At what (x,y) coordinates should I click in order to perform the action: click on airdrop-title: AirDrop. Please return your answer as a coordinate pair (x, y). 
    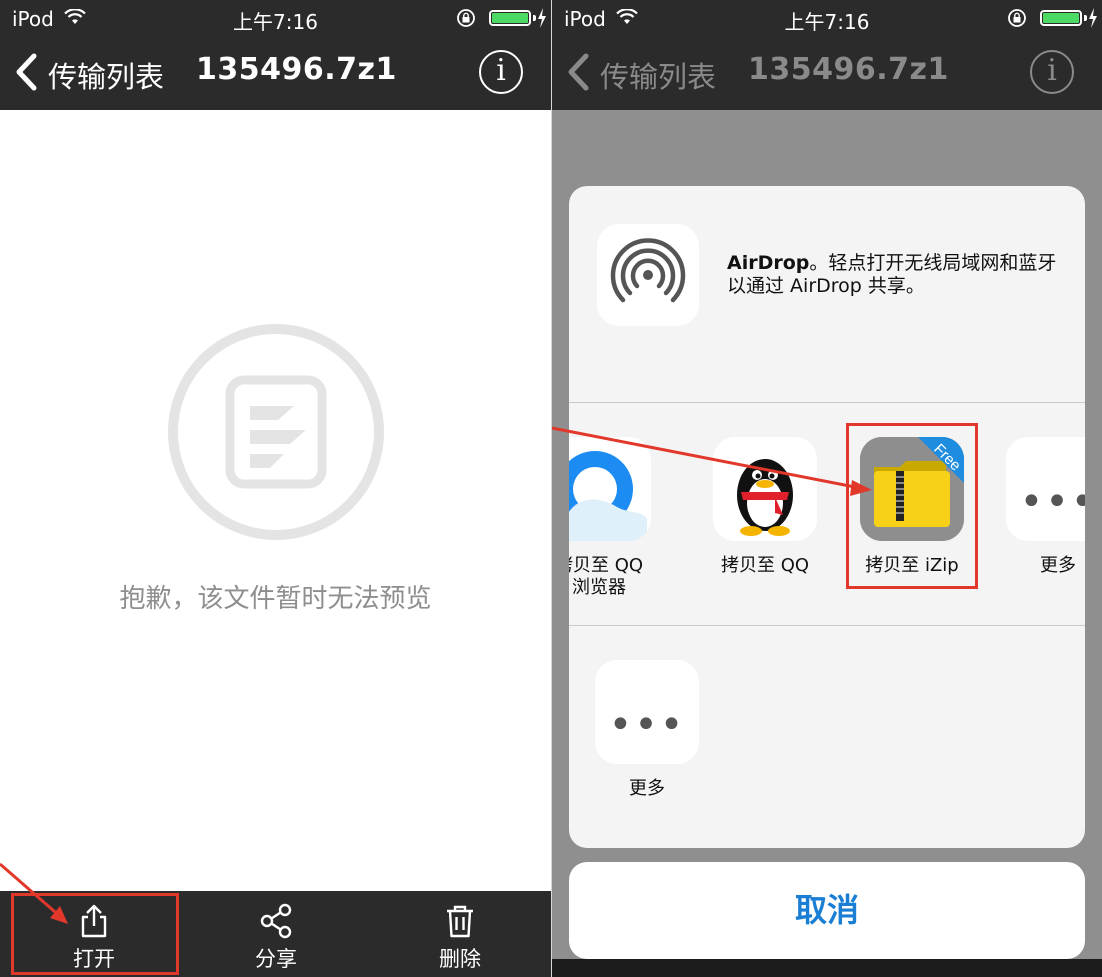
    Looking at the image, I should click on (768, 263).